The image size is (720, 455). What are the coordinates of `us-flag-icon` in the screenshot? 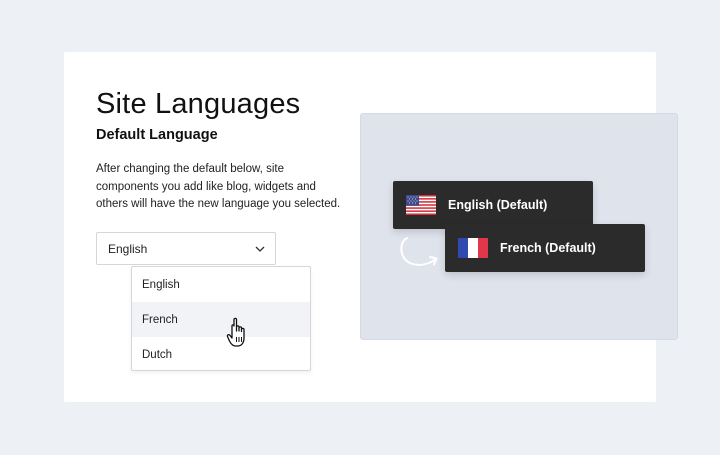 It's located at (421, 205).